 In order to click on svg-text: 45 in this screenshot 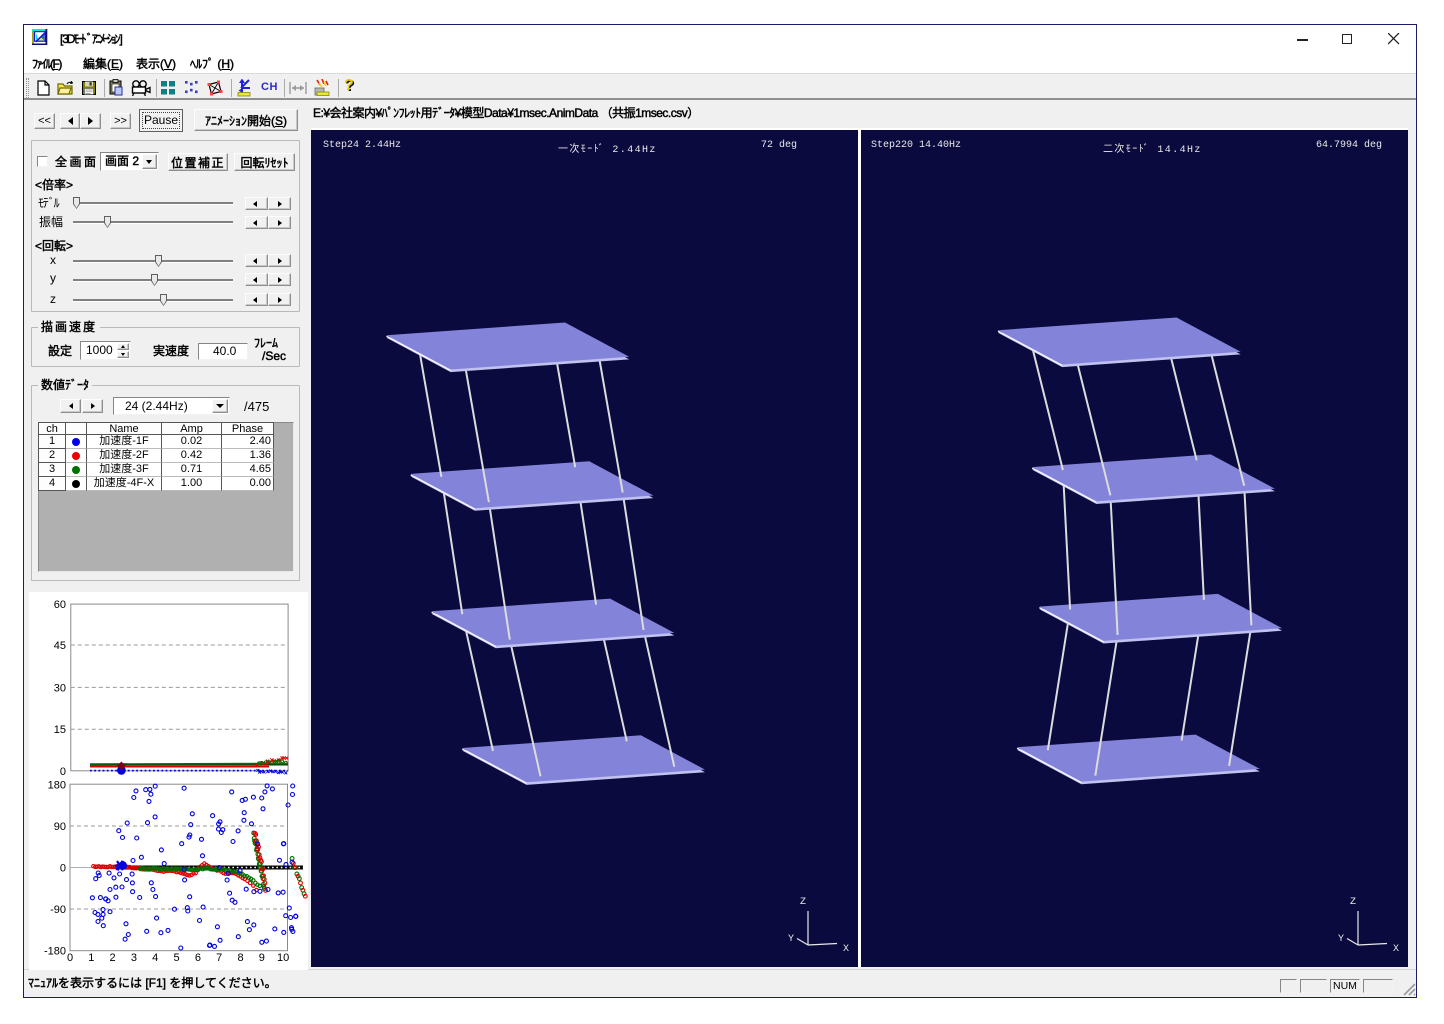, I will do `click(60, 646)`.